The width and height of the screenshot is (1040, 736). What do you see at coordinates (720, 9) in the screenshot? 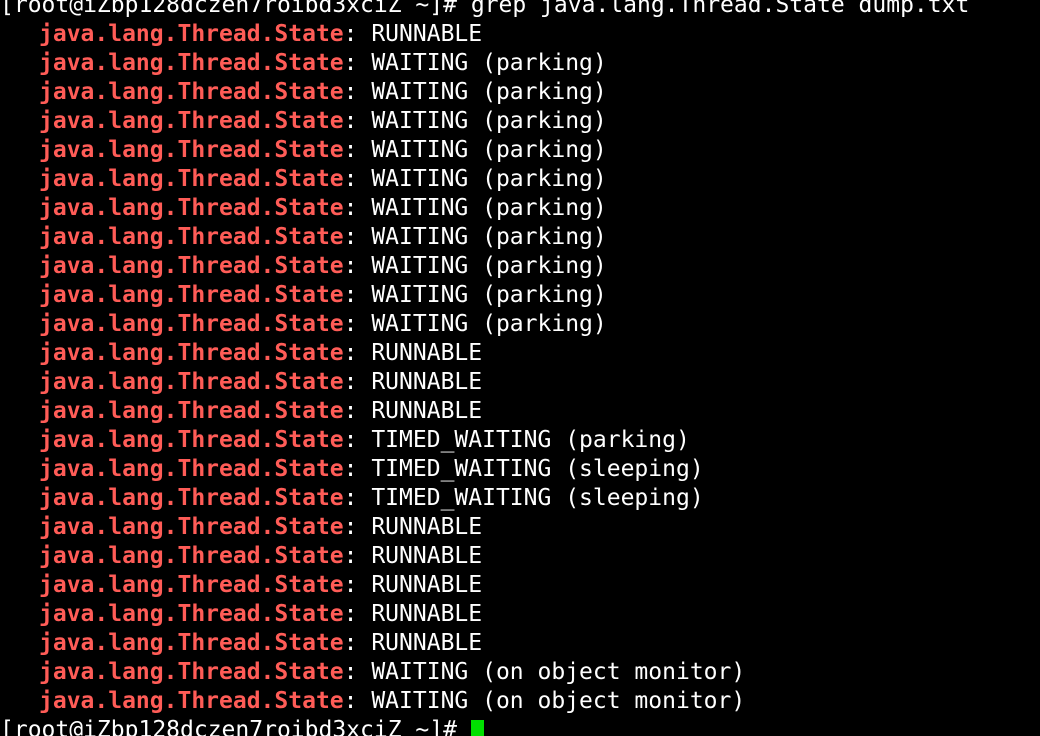
I see `command-text: grep java.lang.Thread.State dump.txt` at bounding box center [720, 9].